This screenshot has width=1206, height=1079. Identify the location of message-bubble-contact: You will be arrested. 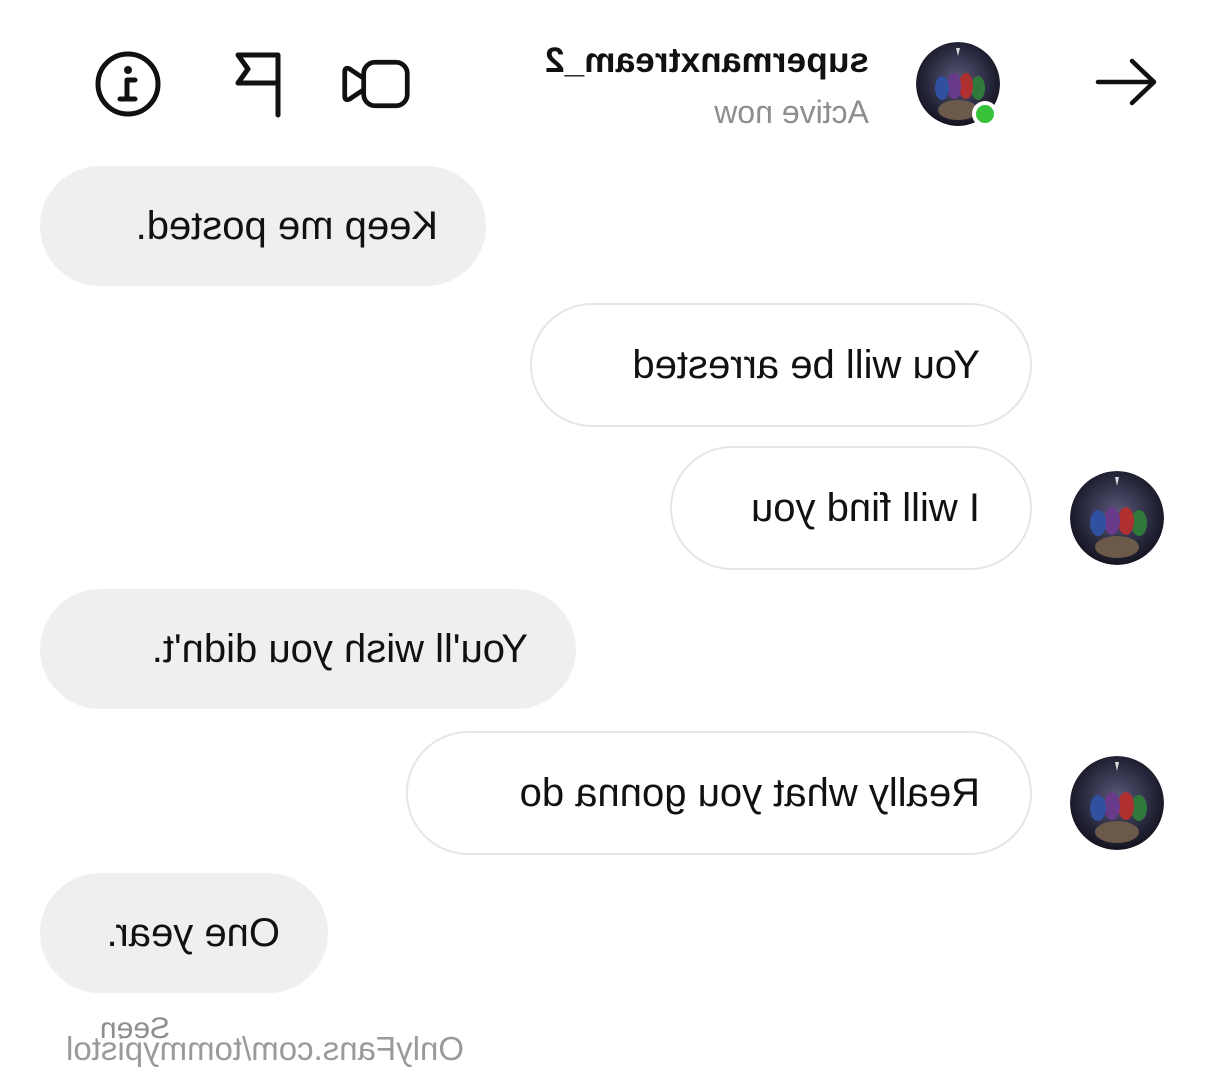
(781, 365).